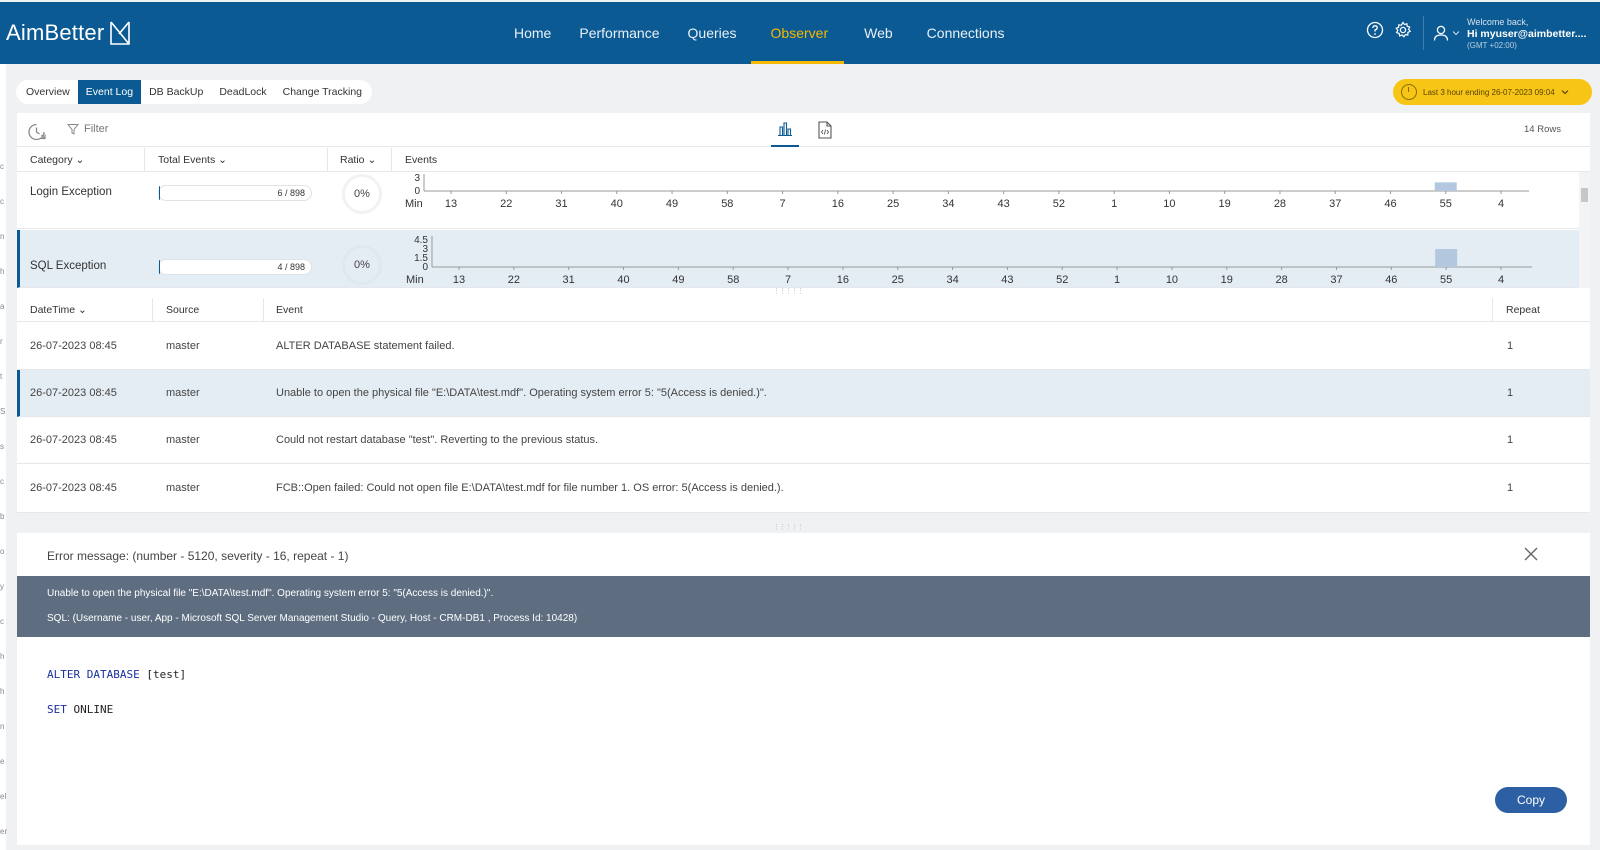  What do you see at coordinates (1531, 800) in the screenshot?
I see `copy-button: Copy` at bounding box center [1531, 800].